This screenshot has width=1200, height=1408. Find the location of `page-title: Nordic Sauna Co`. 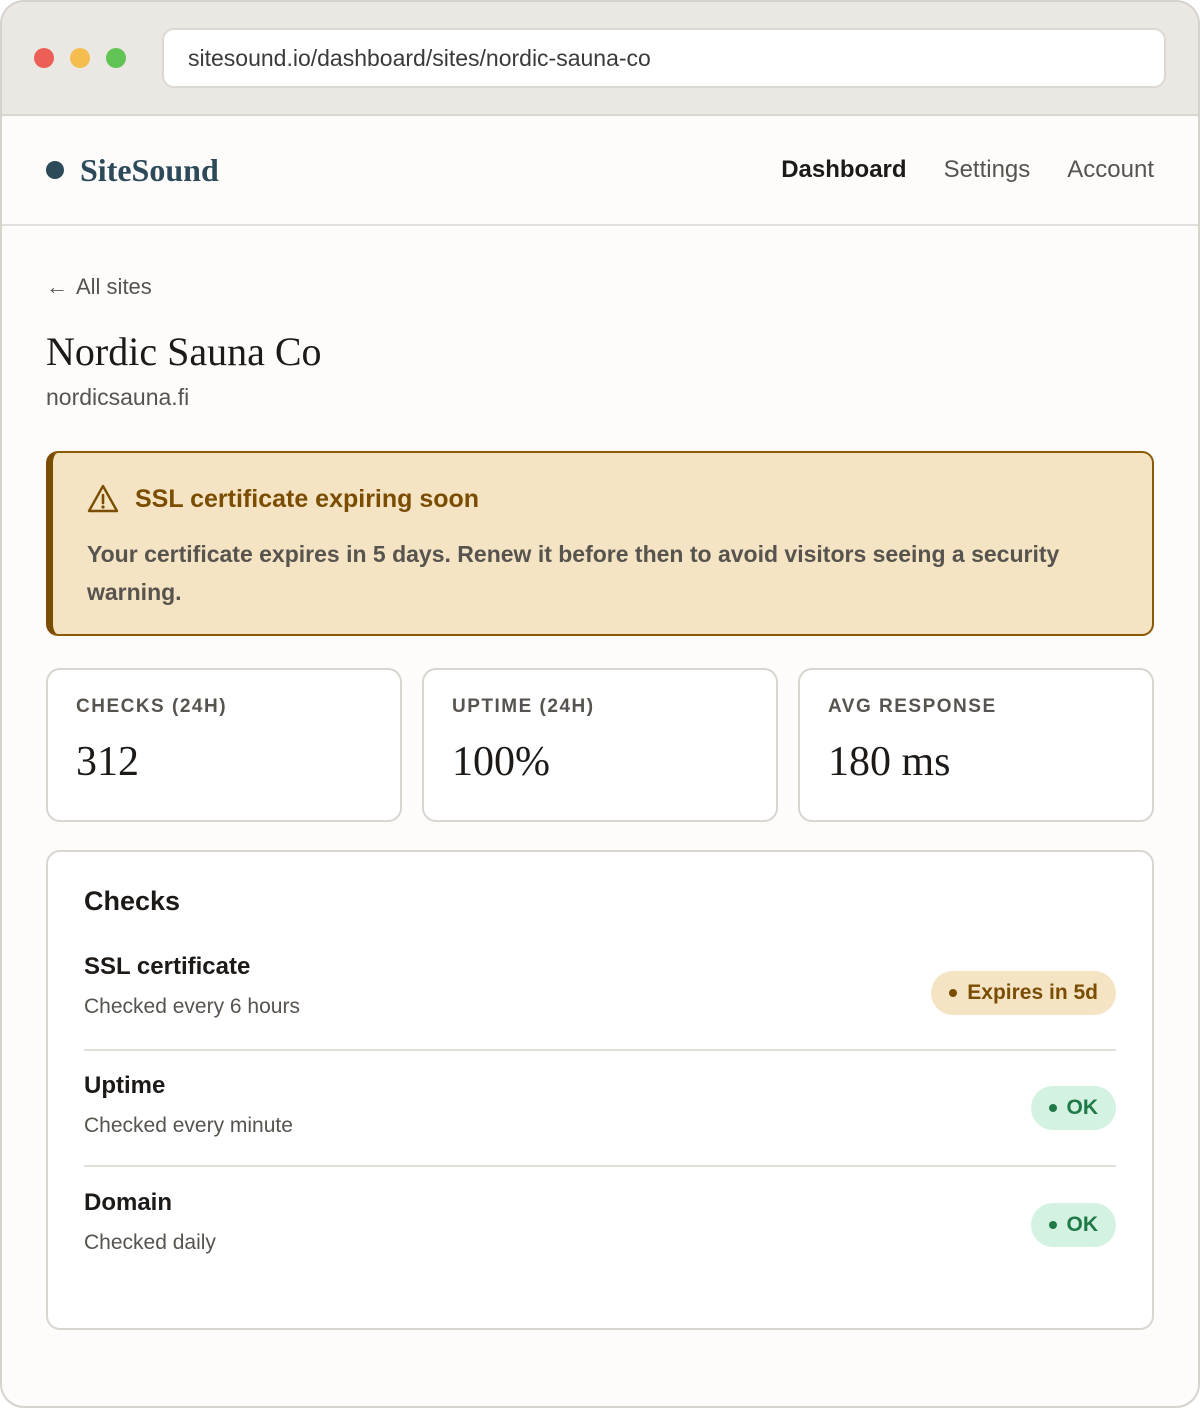

page-title: Nordic Sauna Co is located at coordinates (184, 351).